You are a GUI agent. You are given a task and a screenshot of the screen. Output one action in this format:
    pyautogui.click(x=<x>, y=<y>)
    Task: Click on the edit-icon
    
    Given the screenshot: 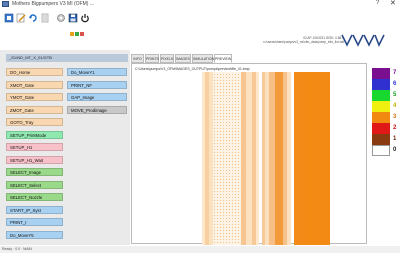 What is the action you would take?
    pyautogui.click(x=21, y=18)
    